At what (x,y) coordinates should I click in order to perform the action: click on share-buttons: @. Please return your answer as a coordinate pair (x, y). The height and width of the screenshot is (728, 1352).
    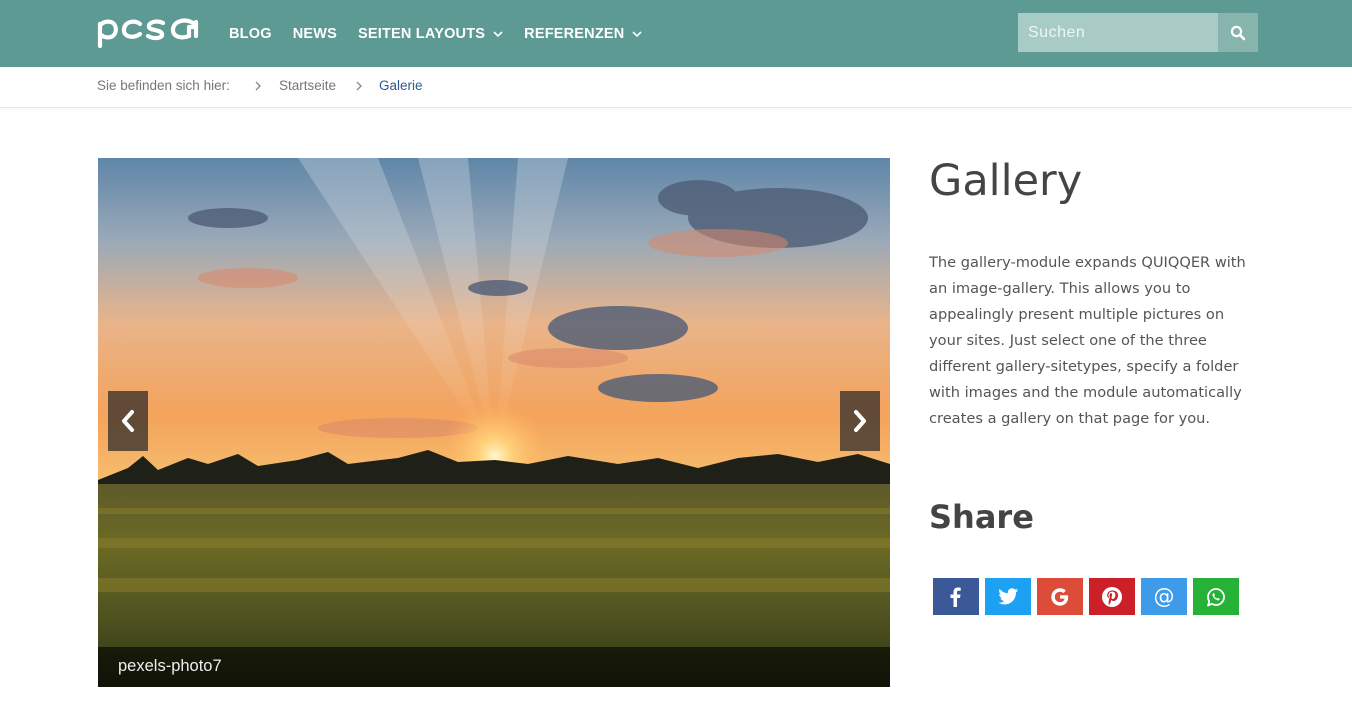
    Looking at the image, I should click on (1089, 596).